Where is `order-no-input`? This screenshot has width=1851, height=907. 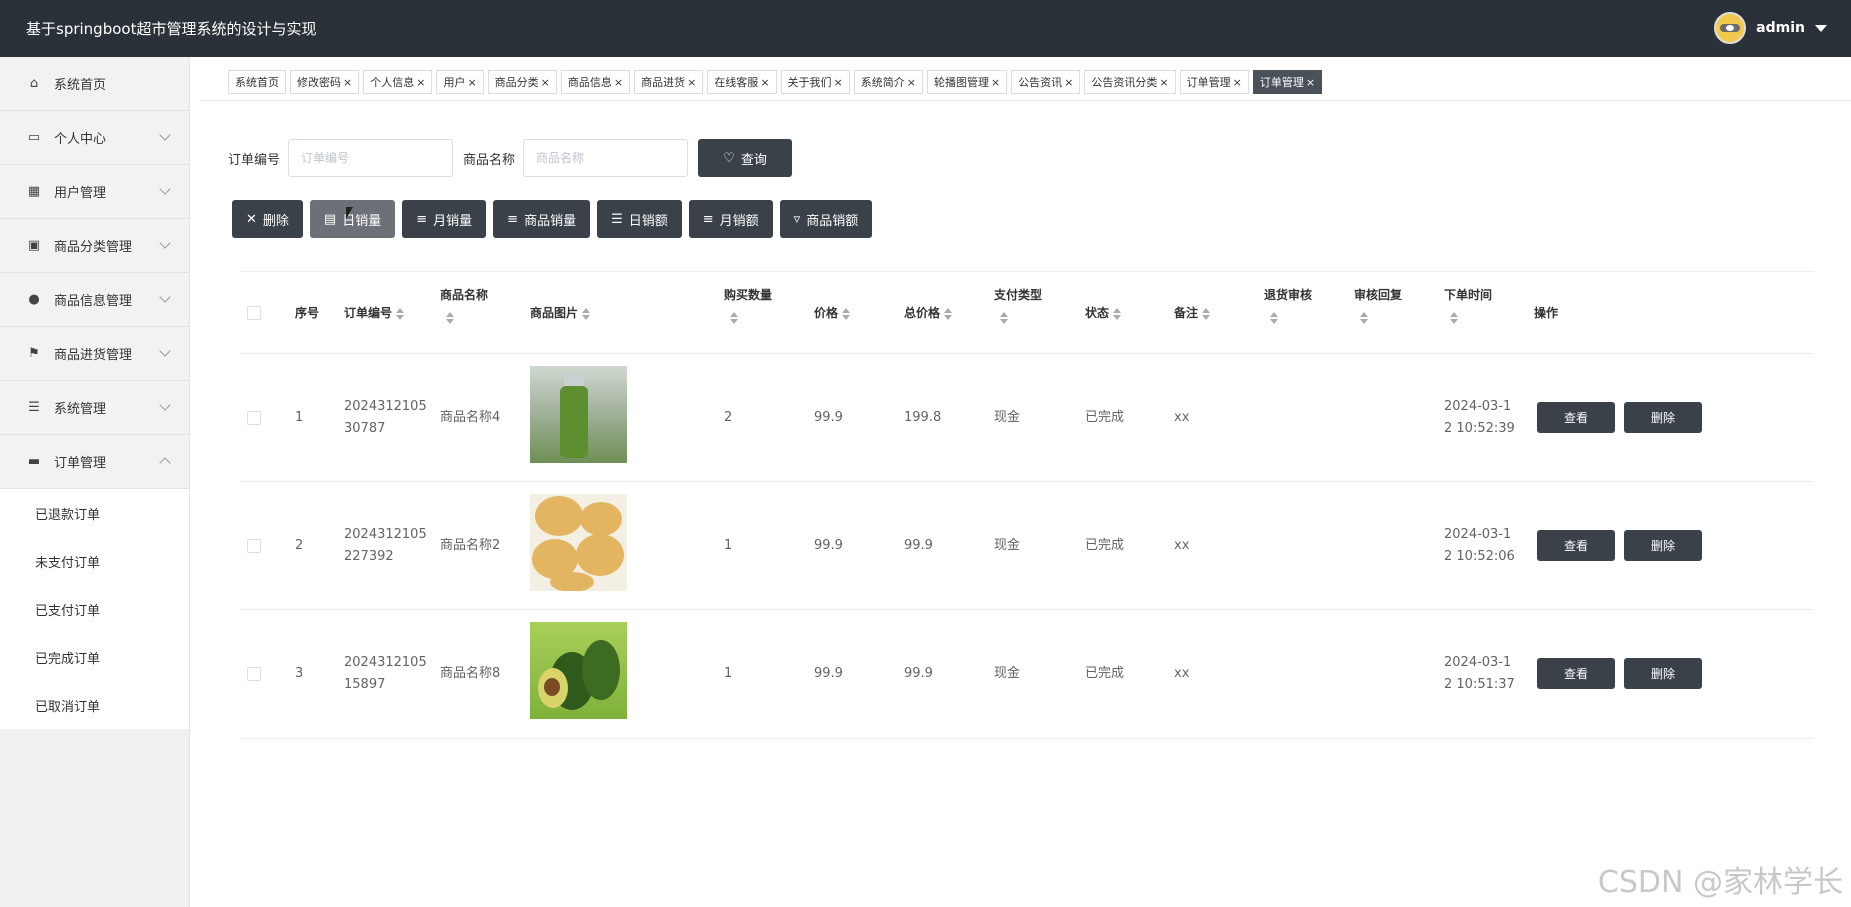
order-no-input is located at coordinates (371, 158).